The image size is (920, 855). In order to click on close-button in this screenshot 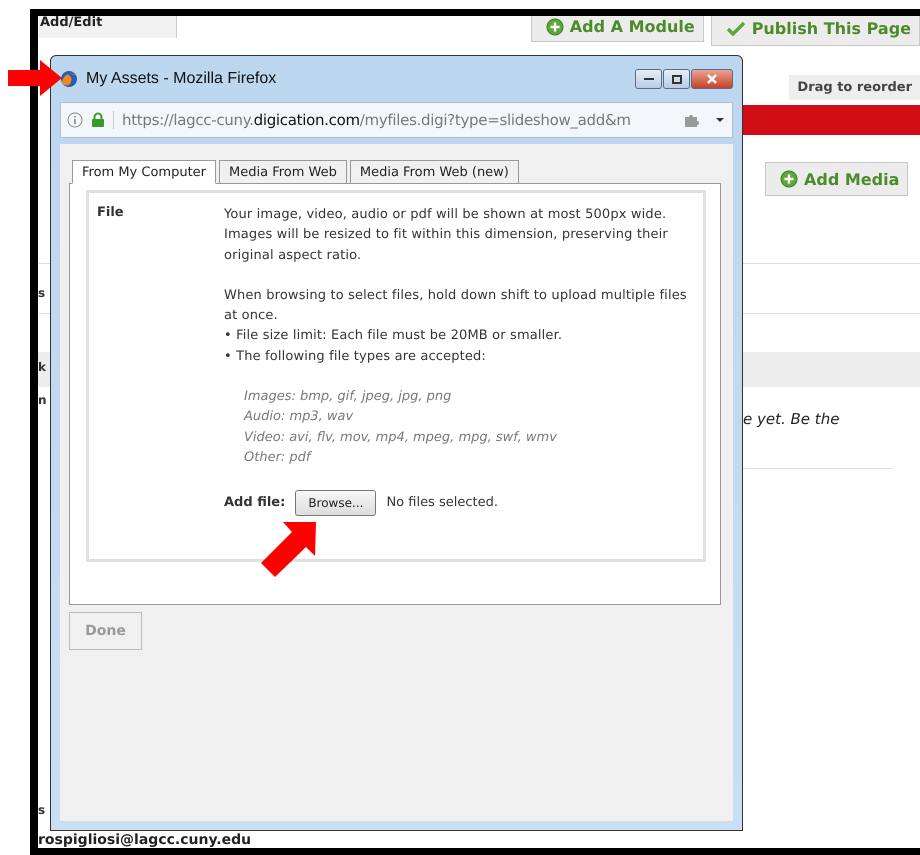, I will do `click(712, 79)`.